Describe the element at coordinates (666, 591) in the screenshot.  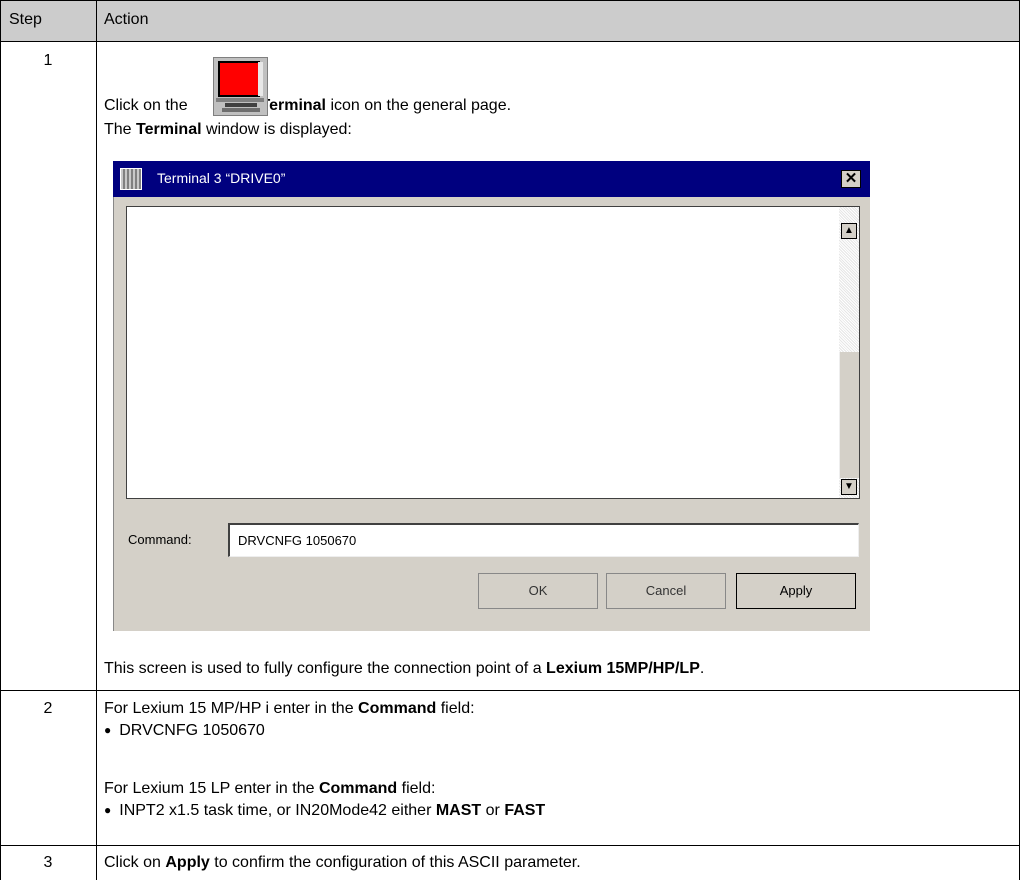
I see `cancel-button: Cancel` at that location.